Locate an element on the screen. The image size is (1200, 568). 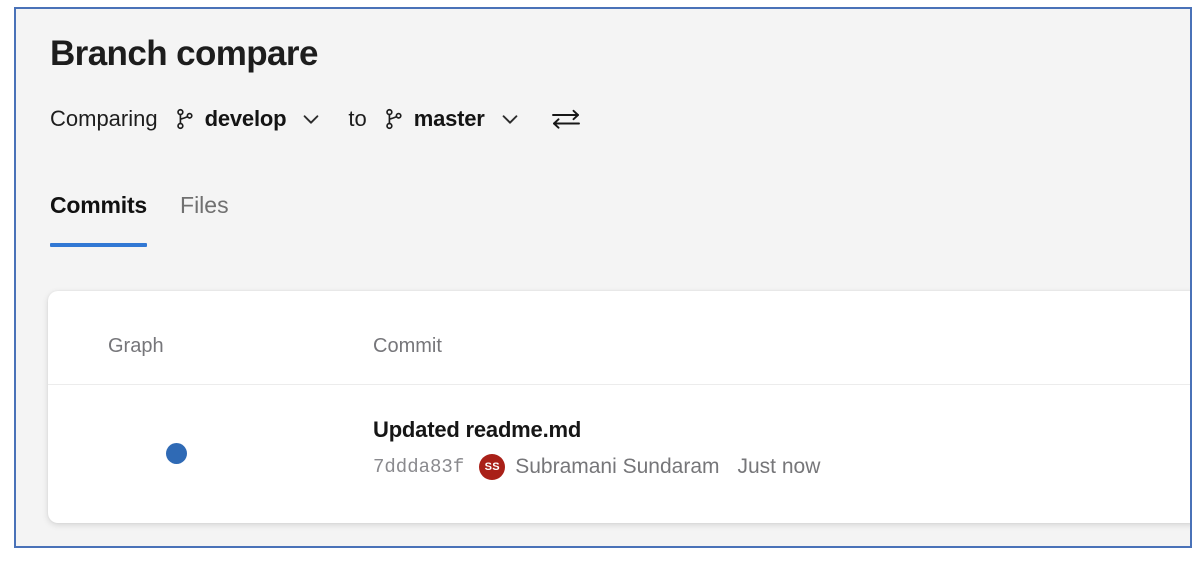
to-label: to is located at coordinates (357, 118).